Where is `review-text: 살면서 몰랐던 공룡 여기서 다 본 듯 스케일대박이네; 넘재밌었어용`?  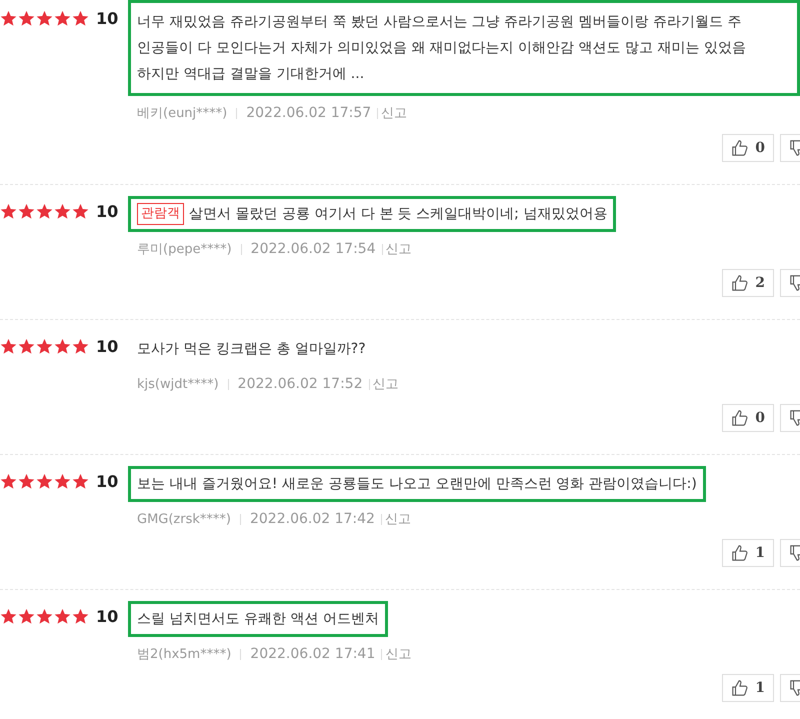 review-text: 살면서 몰랐던 공룡 여기서 다 본 듯 스케일대박이네; 넘재밌었어용 is located at coordinates (398, 214).